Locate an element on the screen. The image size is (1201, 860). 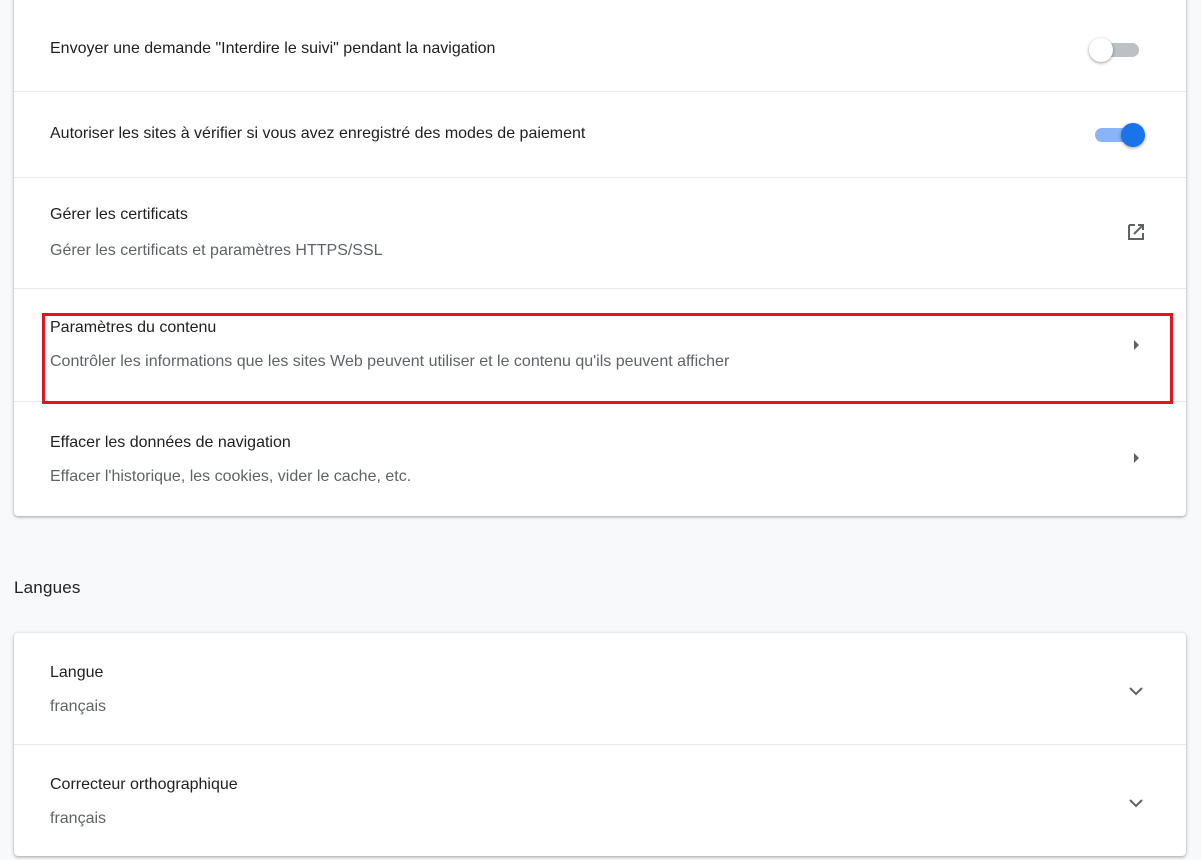
language-value: français is located at coordinates (78, 706).